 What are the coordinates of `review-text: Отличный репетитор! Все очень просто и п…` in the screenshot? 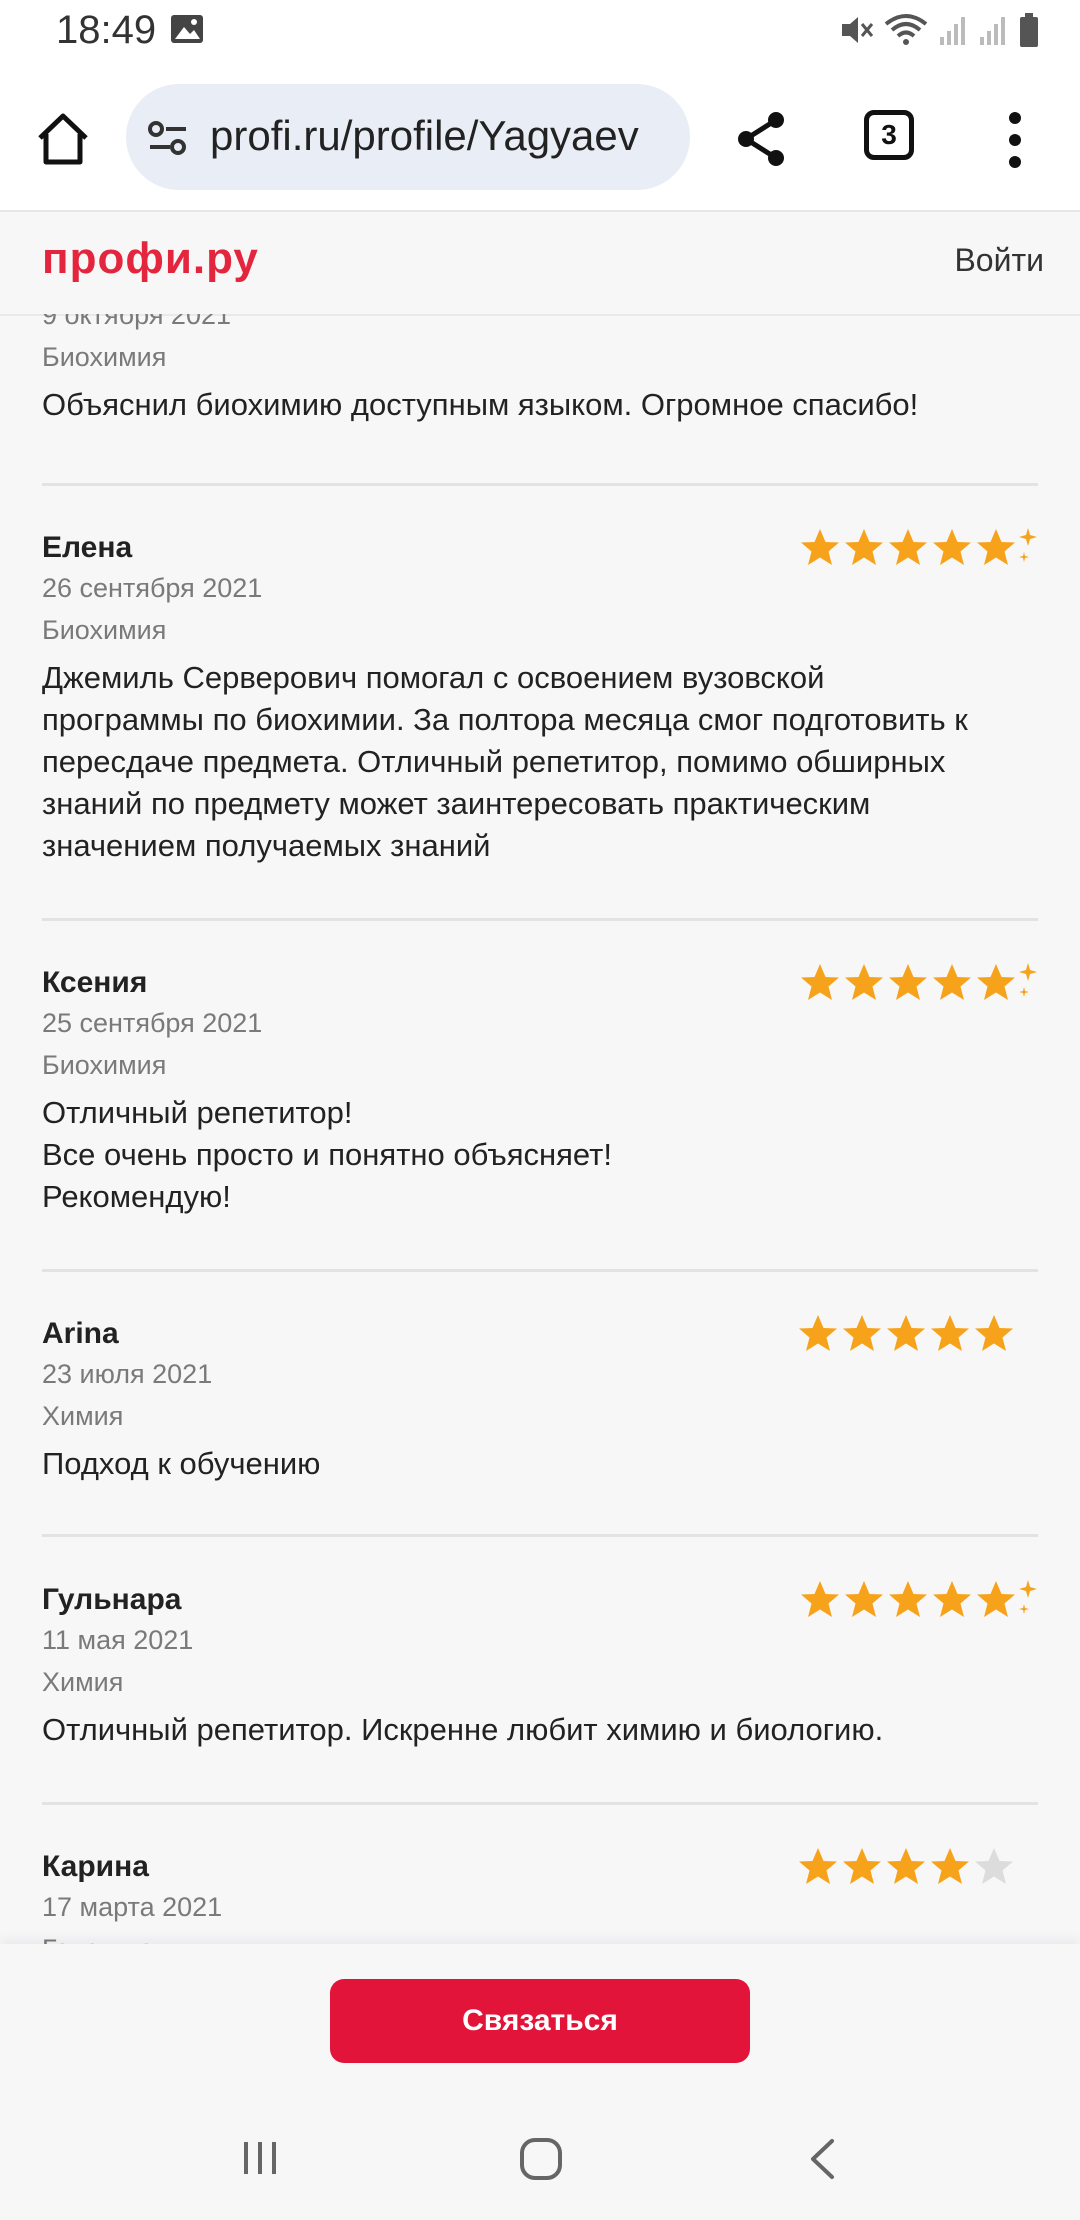 It's located at (327, 1154).